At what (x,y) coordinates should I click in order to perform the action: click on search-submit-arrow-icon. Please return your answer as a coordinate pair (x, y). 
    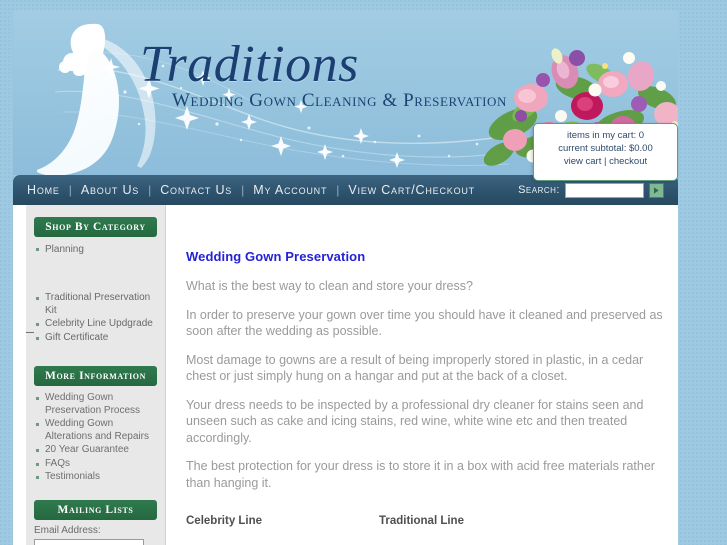
    Looking at the image, I should click on (656, 190).